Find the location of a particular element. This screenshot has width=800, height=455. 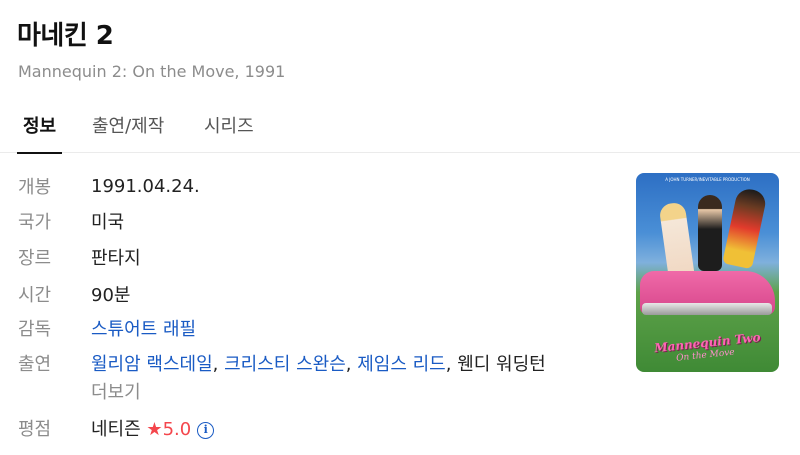

rating-value: 네티즌 ★5.0 i is located at coordinates (153, 428).